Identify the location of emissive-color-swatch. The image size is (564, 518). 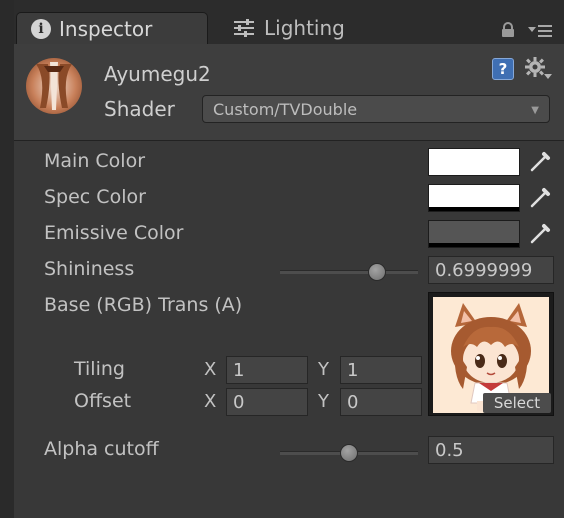
(474, 234).